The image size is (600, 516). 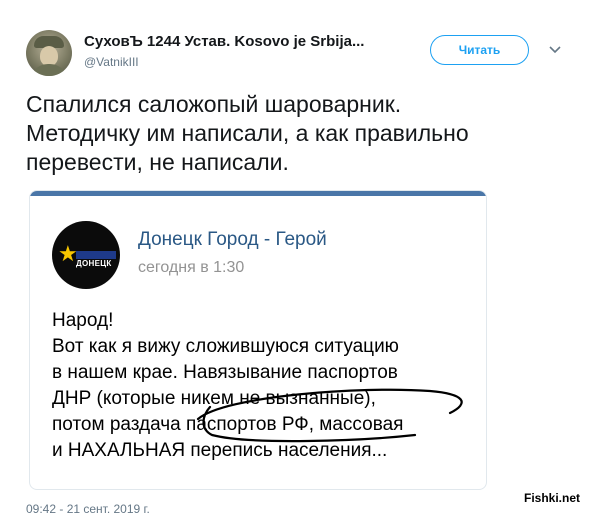 I want to click on logo-ribbon, so click(x=96, y=255).